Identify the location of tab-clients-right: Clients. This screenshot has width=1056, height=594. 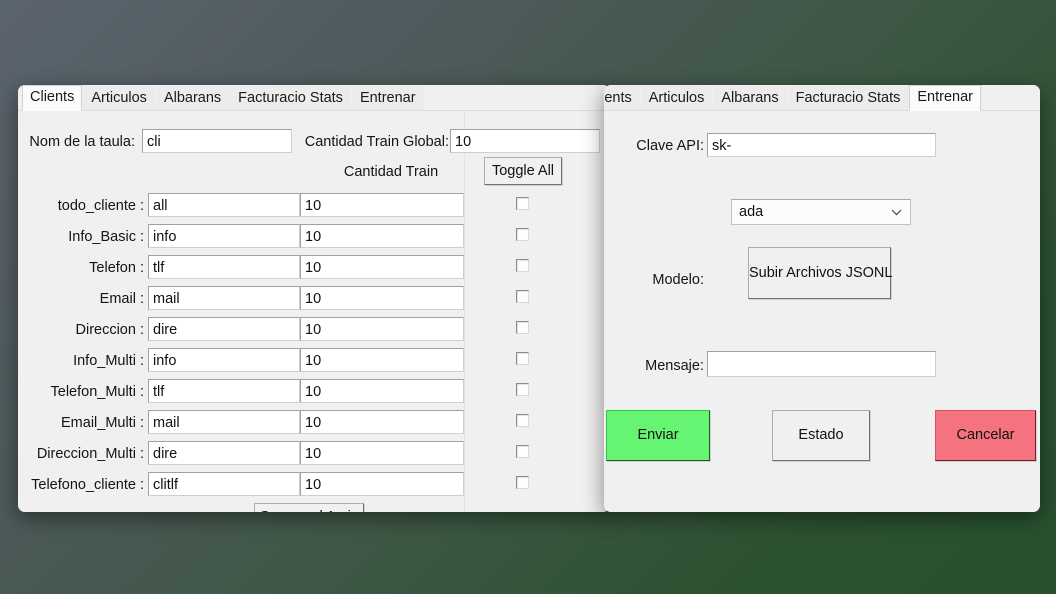
(622, 98).